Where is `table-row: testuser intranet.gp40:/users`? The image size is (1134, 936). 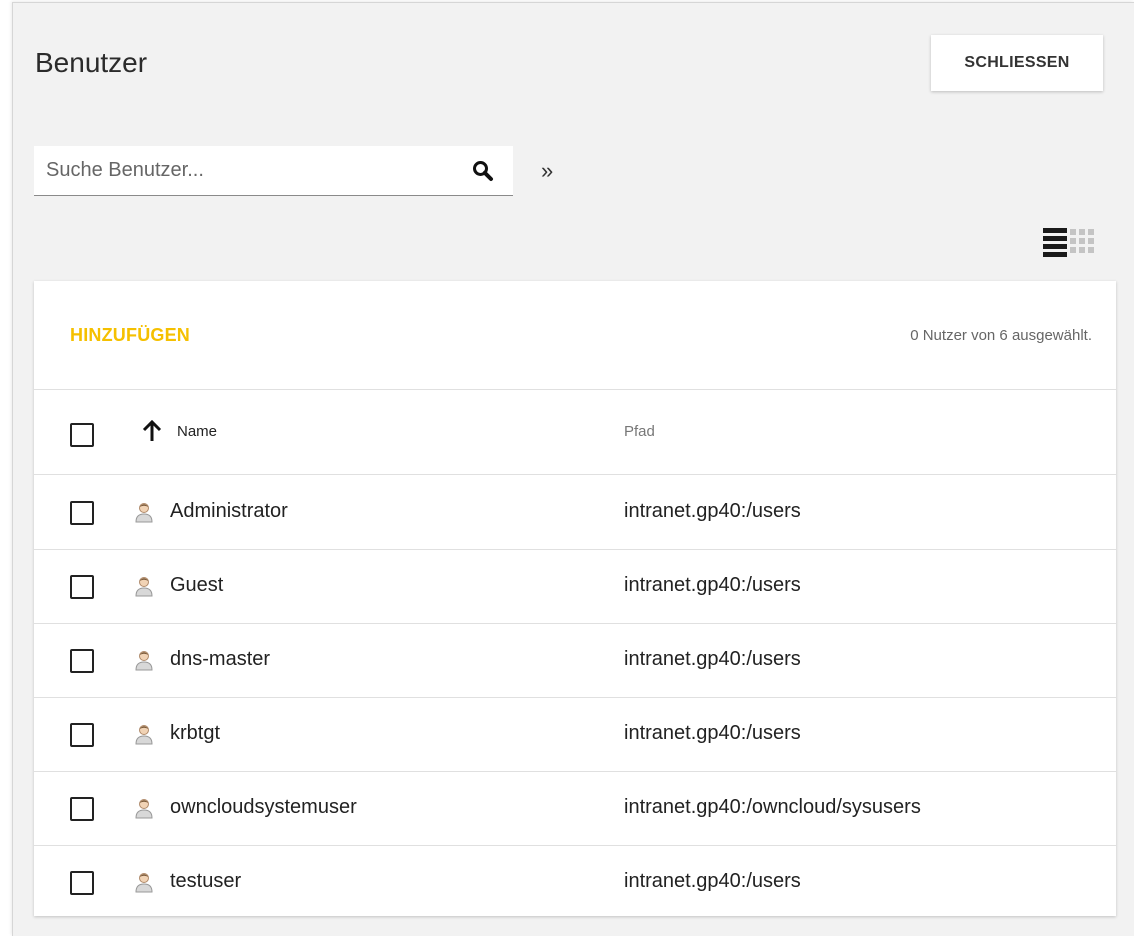
table-row: testuser intranet.gp40:/users is located at coordinates (575, 883).